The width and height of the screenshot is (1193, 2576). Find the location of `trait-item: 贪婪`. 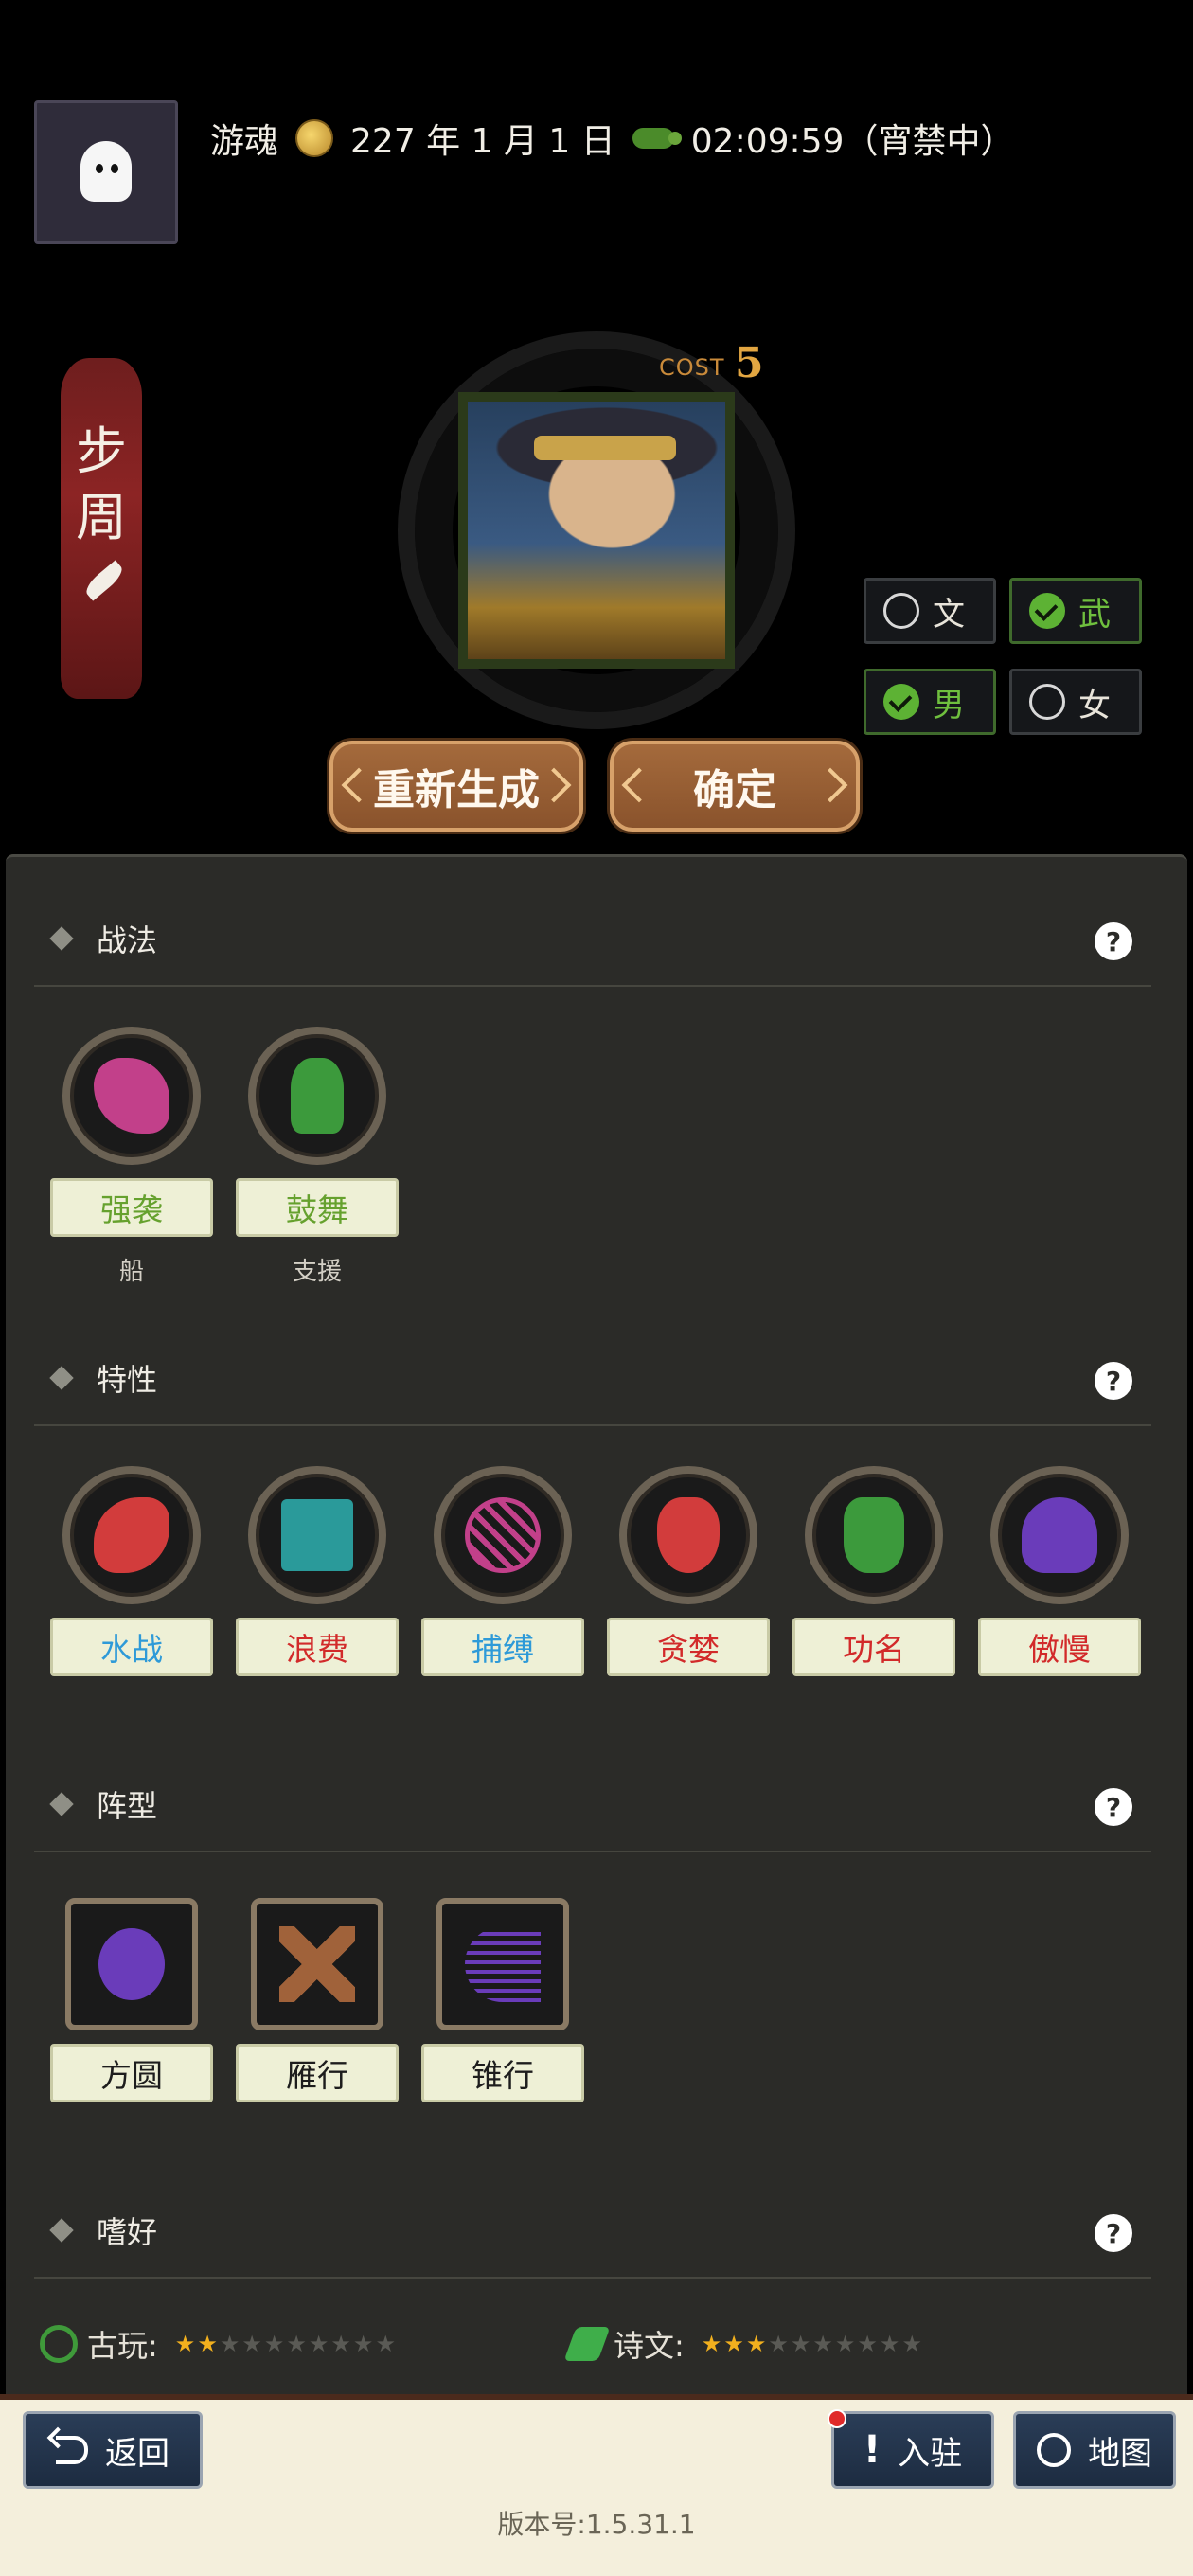

trait-item: 贪婪 is located at coordinates (688, 1571).